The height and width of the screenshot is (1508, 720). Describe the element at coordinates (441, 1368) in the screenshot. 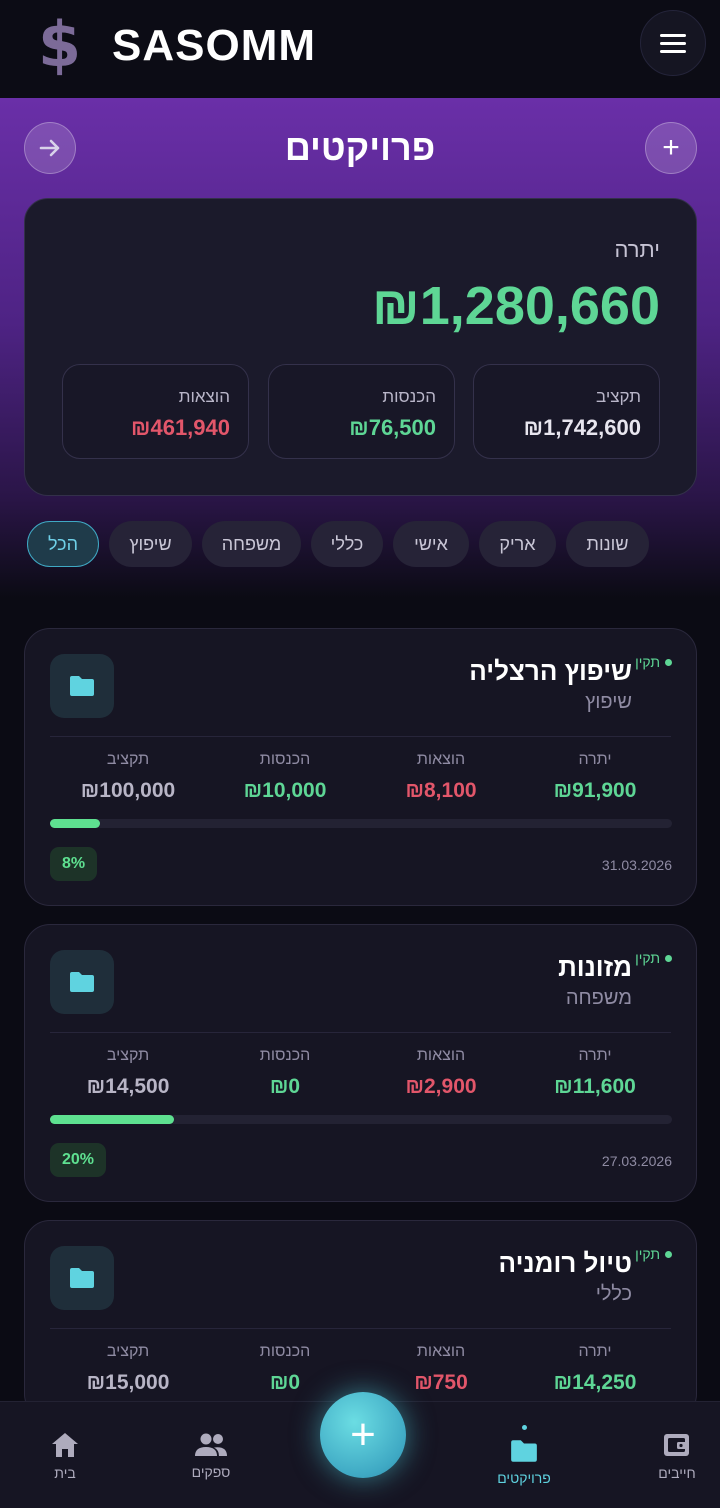

I see `stat-expenses: הוצאות ₪750` at that location.